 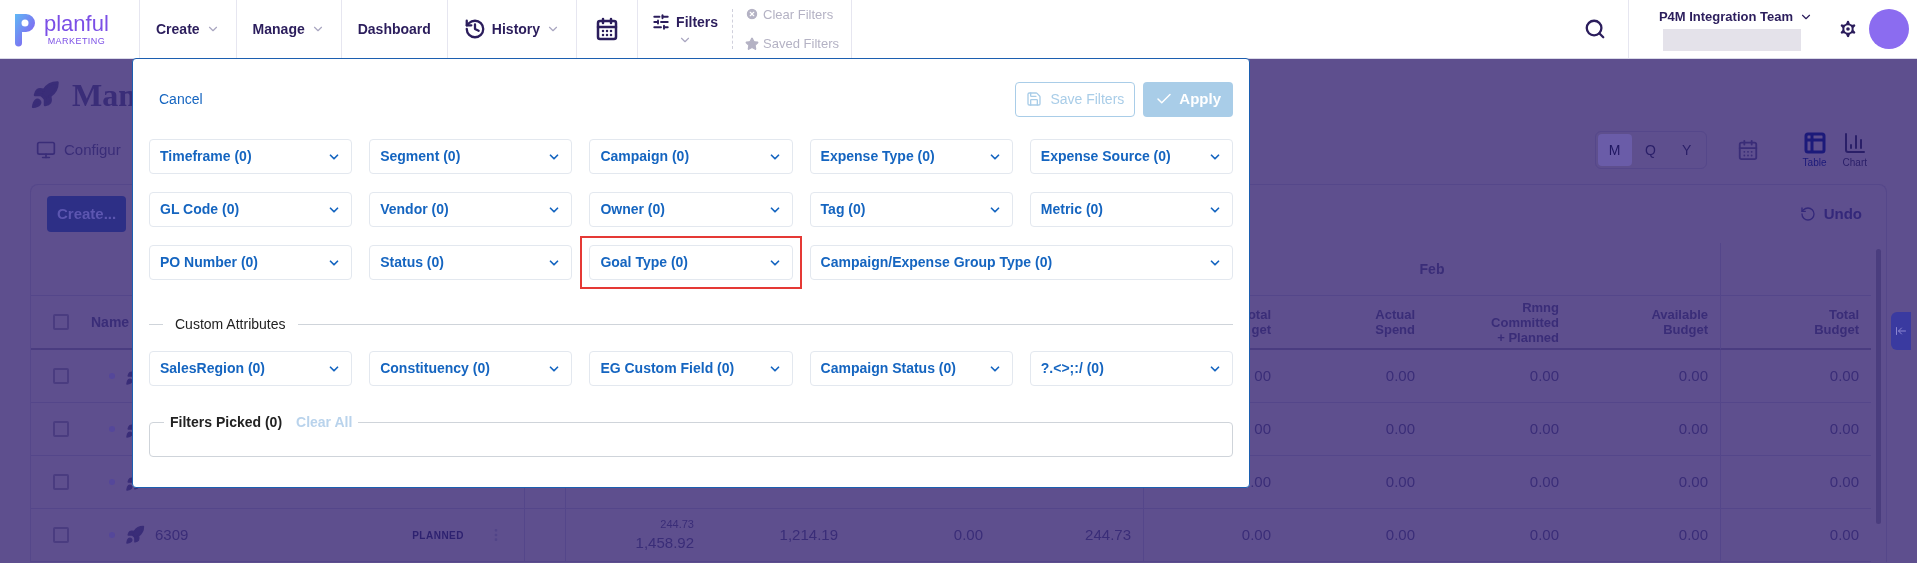 What do you see at coordinates (1735, 16) in the screenshot?
I see `team-selector: P4M Integration Team` at bounding box center [1735, 16].